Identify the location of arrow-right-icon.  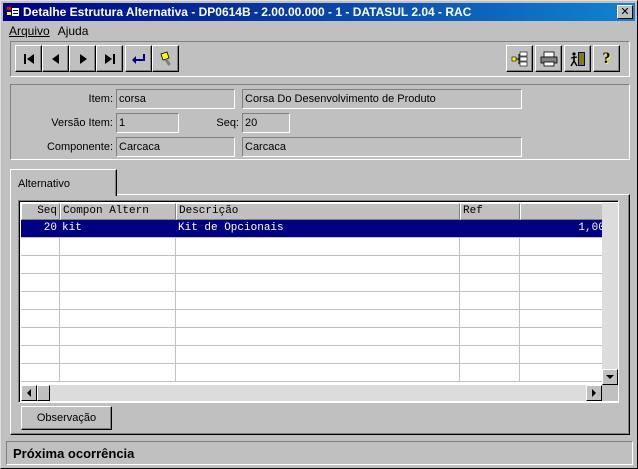
(593, 393).